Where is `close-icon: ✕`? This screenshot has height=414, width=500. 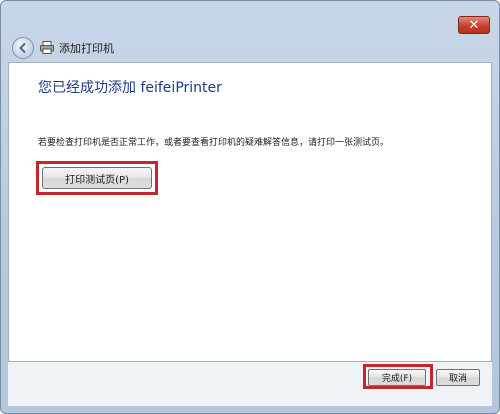 close-icon: ✕ is located at coordinates (474, 25).